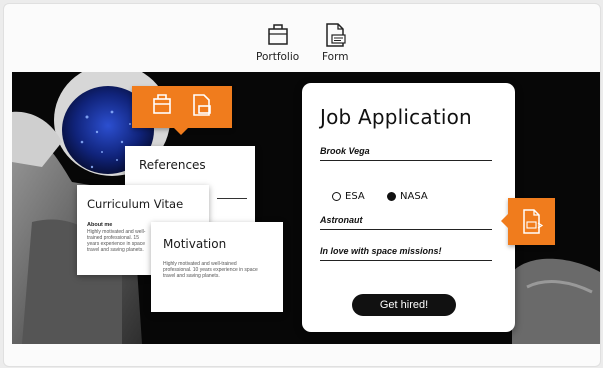 The width and height of the screenshot is (603, 368). What do you see at coordinates (355, 196) in the screenshot?
I see `radio-esa-label: ESA` at bounding box center [355, 196].